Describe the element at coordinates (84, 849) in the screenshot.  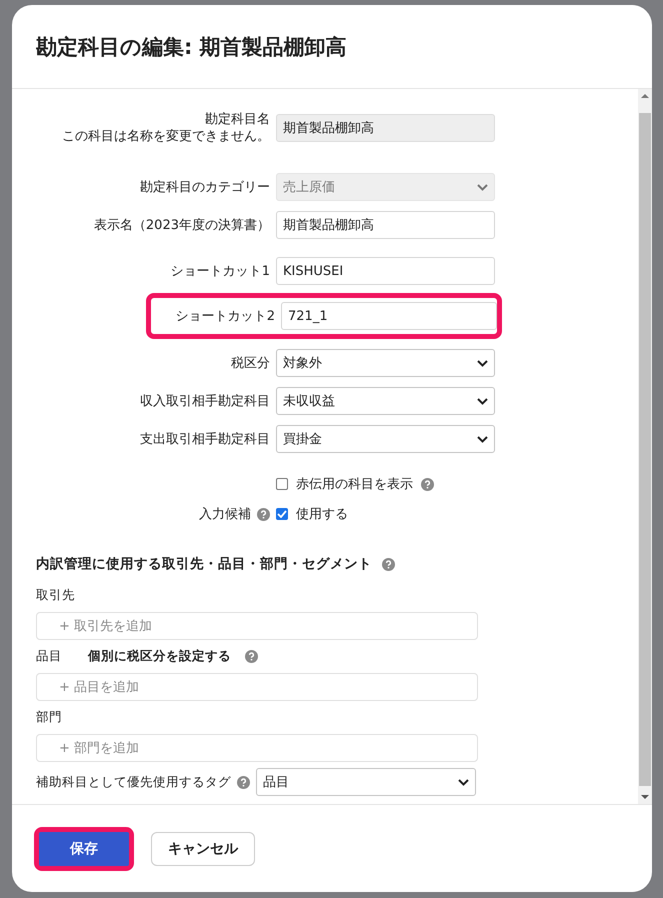
I see `save-button: 保存` at that location.